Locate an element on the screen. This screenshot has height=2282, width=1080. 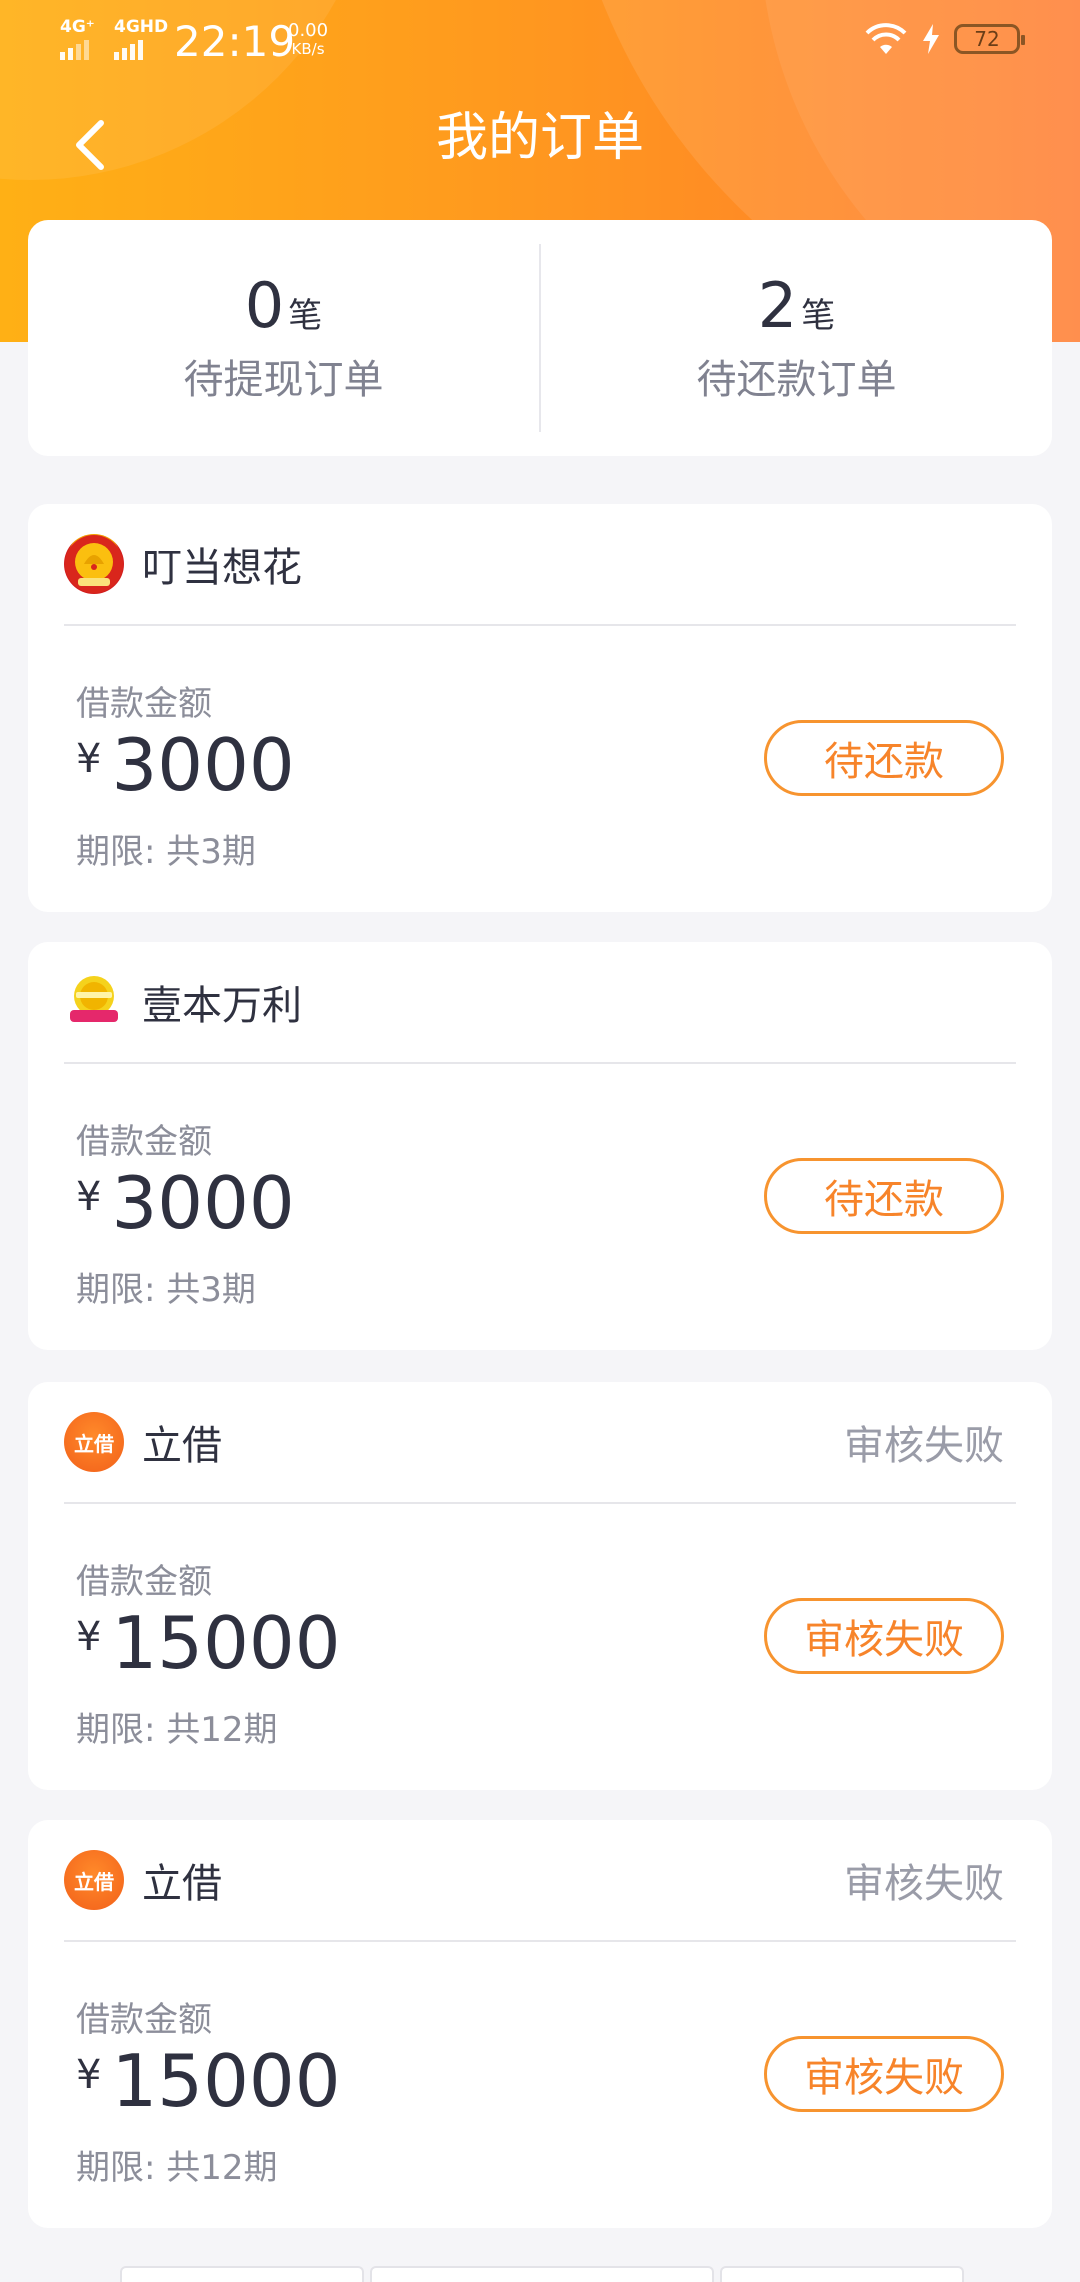
pending-withdraw-count: 0 笔 is located at coordinates (283, 306).